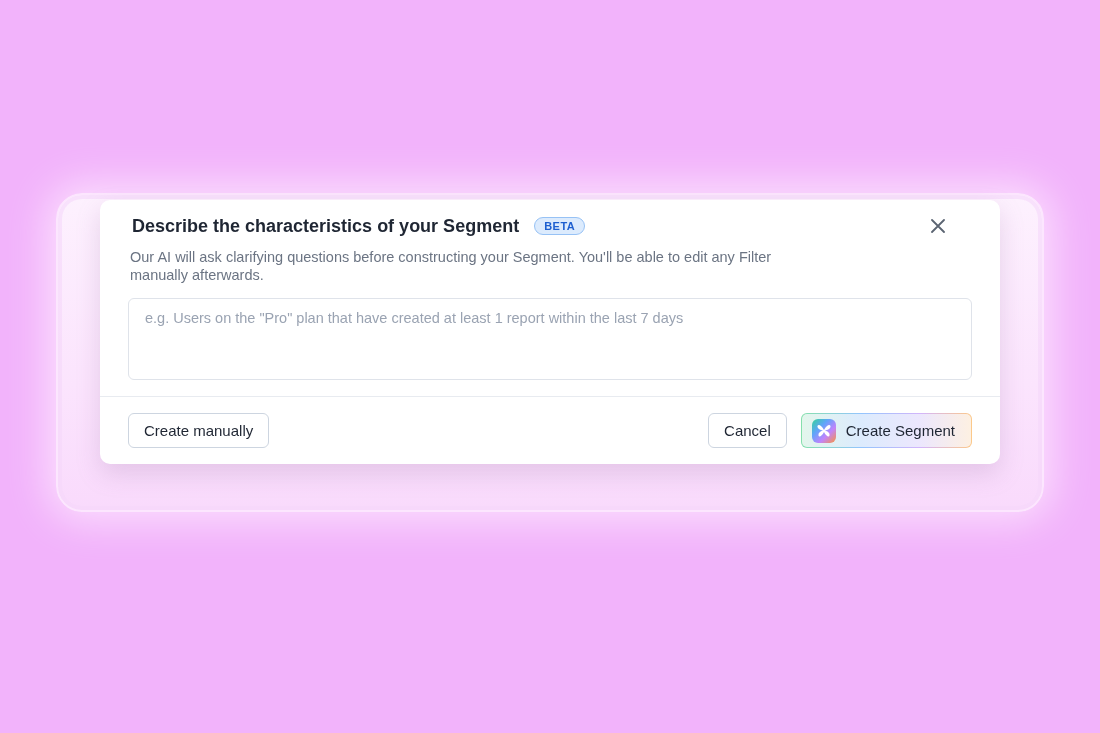 Image resolution: width=1100 pixels, height=733 pixels. What do you see at coordinates (823, 430) in the screenshot?
I see `butterfly-icon` at bounding box center [823, 430].